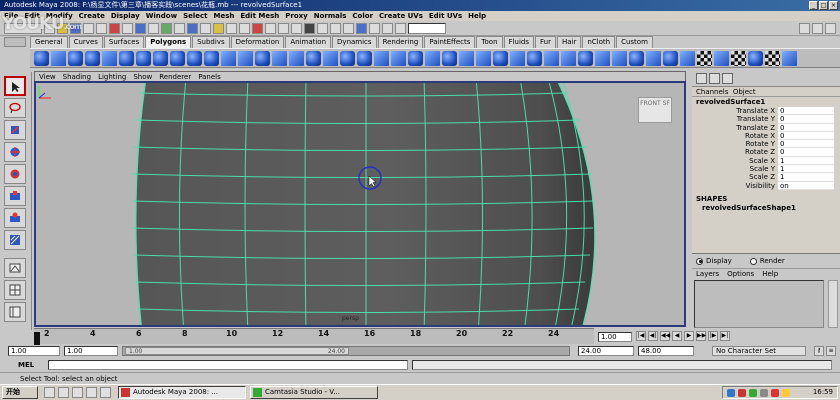 The image size is (840, 400). What do you see at coordinates (766, 152) in the screenshot?
I see `attr-rotate-z: Rotate Z0` at bounding box center [766, 152].